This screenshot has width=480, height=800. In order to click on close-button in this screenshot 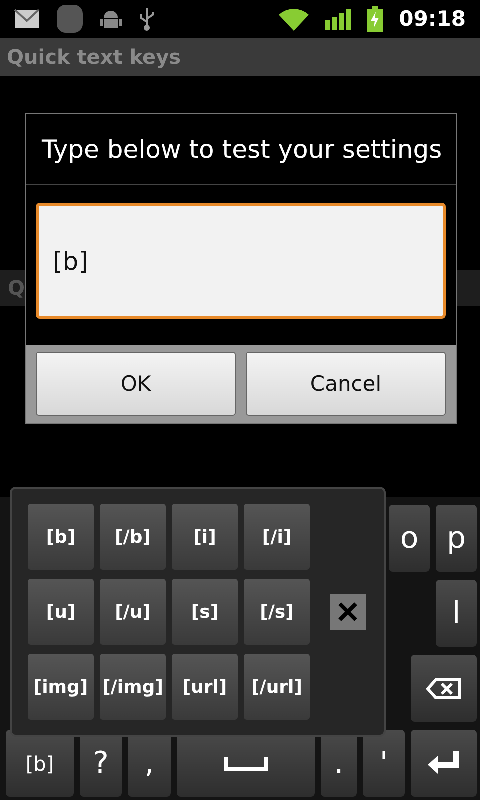, I will do `click(348, 612)`.